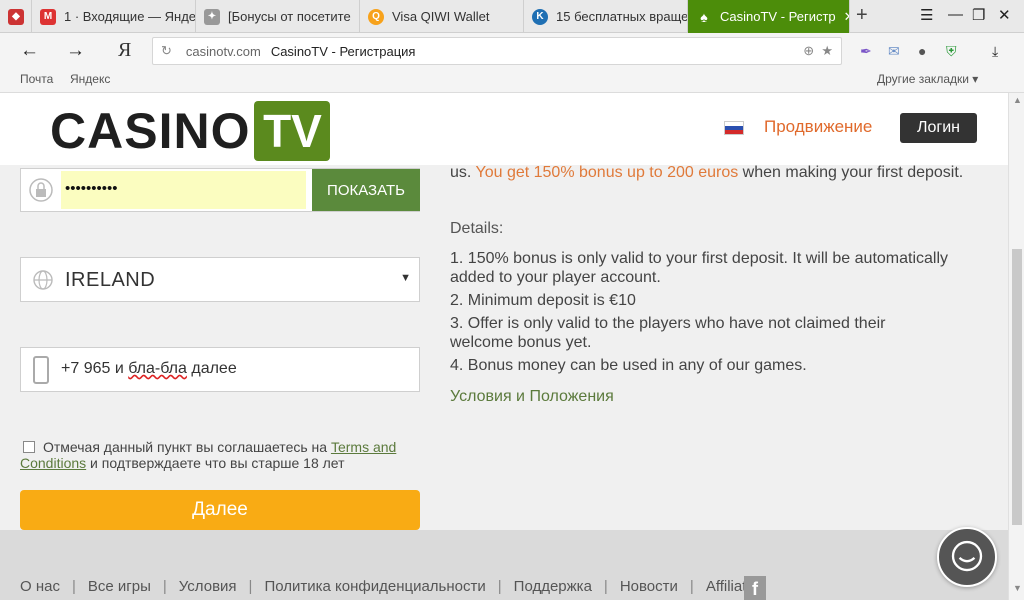  I want to click on russia-flag-icon, so click(734, 128).